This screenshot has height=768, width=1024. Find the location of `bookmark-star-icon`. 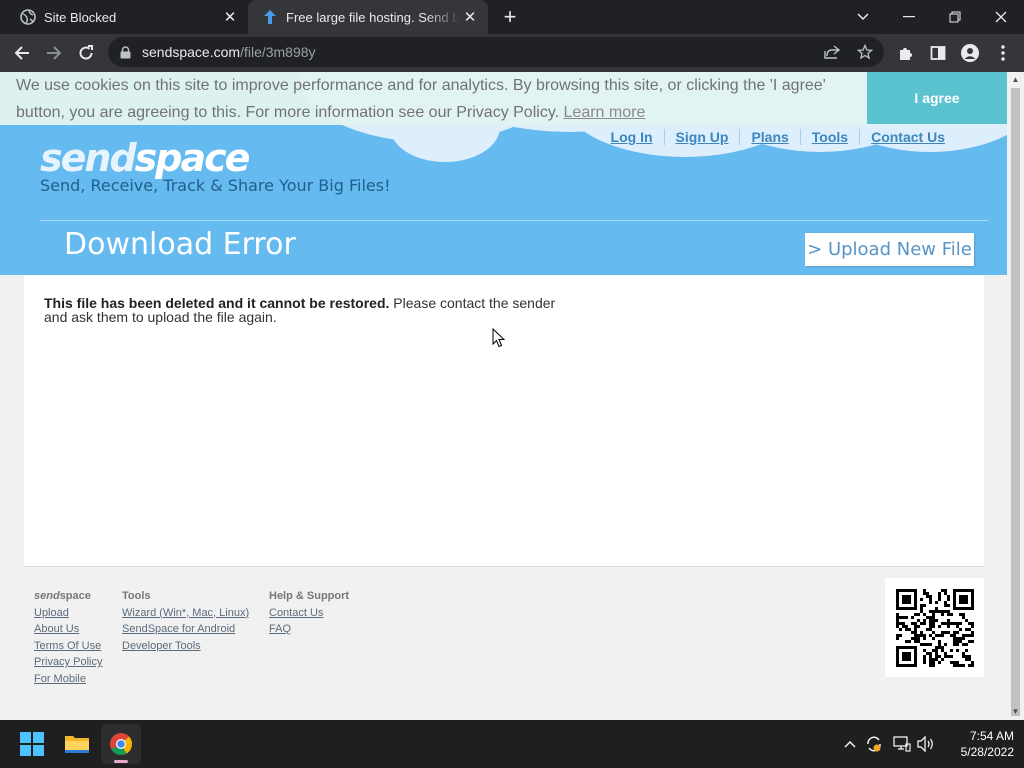

bookmark-star-icon is located at coordinates (865, 52).